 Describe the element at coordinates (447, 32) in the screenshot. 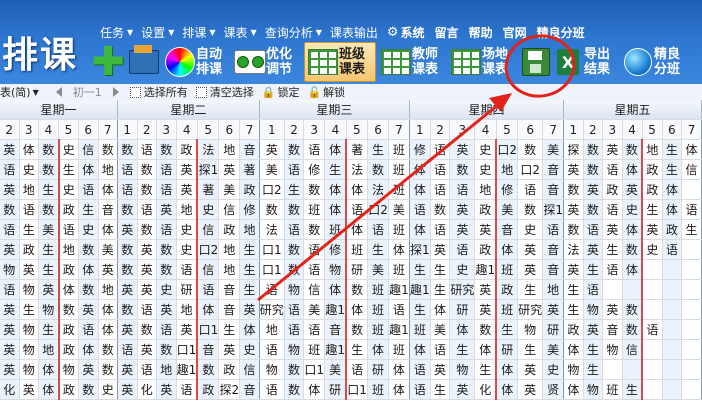

I see `menu-item-message: 留言` at that location.